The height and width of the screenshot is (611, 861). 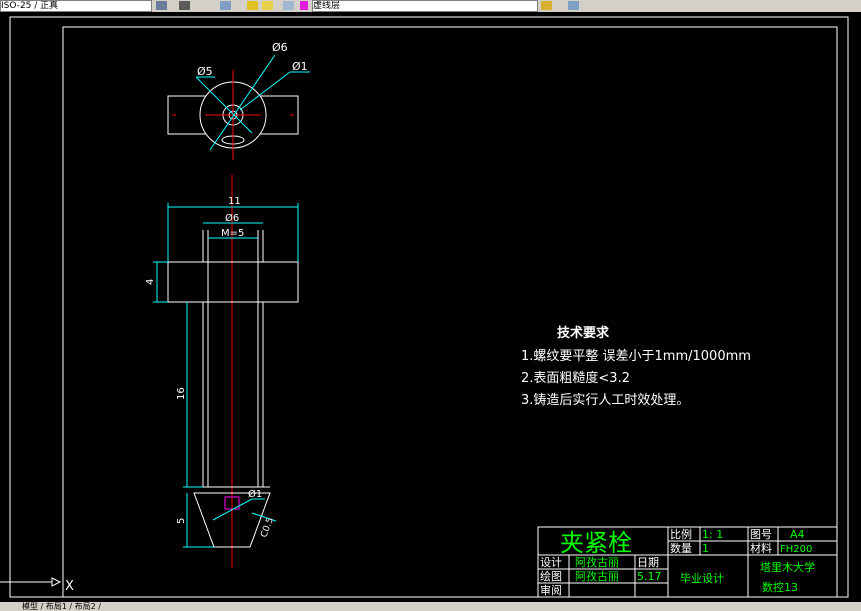 What do you see at coordinates (300, 66) in the screenshot?
I see `dim-phi1-top: Ø1` at bounding box center [300, 66].